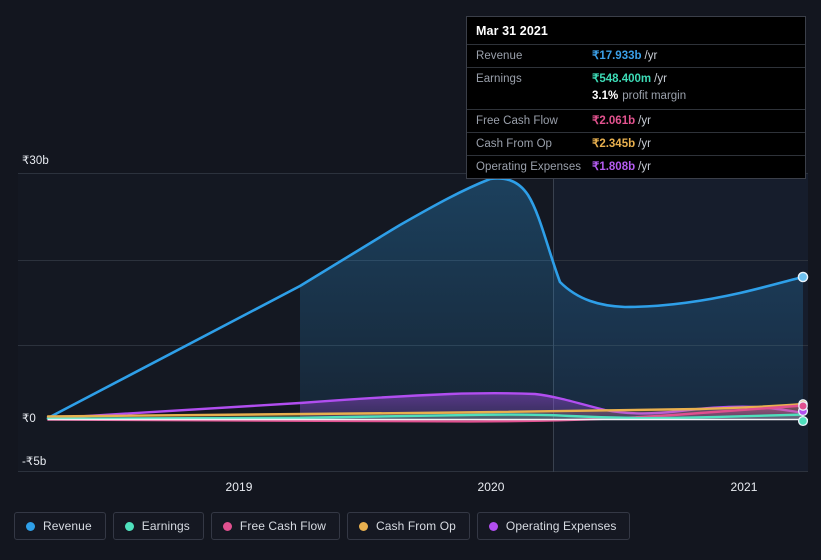 This screenshot has width=821, height=560. I want to click on tooltip-unit-operating-expenses: /yr, so click(644, 167).